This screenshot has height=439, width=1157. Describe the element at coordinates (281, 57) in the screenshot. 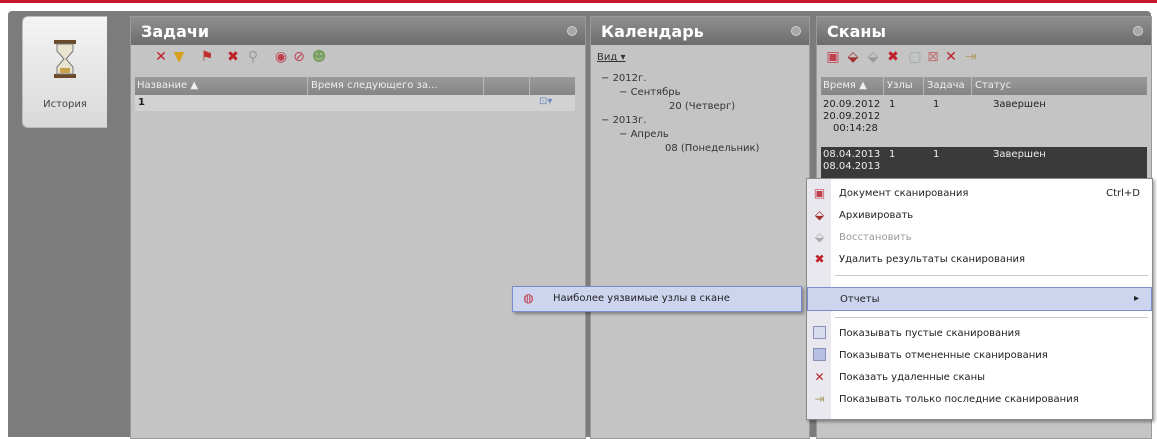

I see `check-icon: ◉` at that location.